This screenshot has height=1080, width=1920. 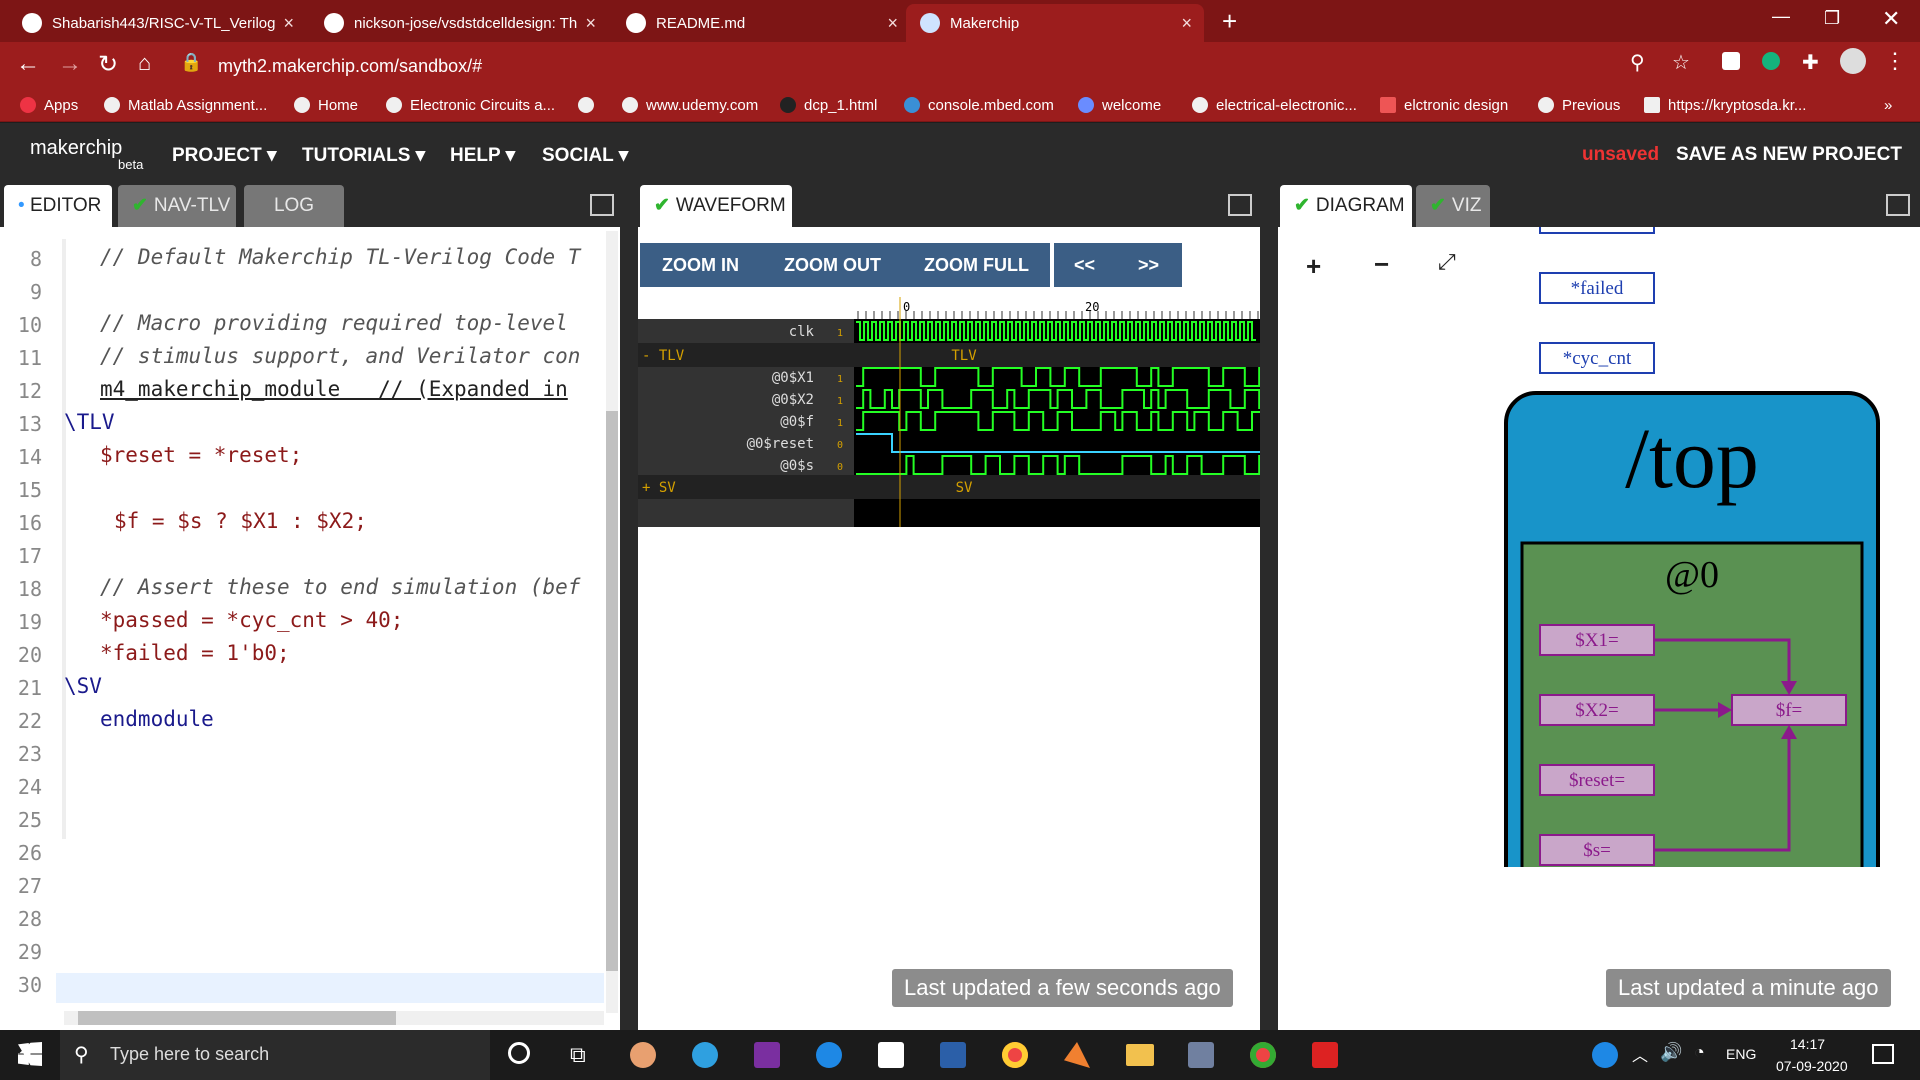 I want to click on tab-diagram: ✔ DIAGRAM, so click(x=1346, y=206).